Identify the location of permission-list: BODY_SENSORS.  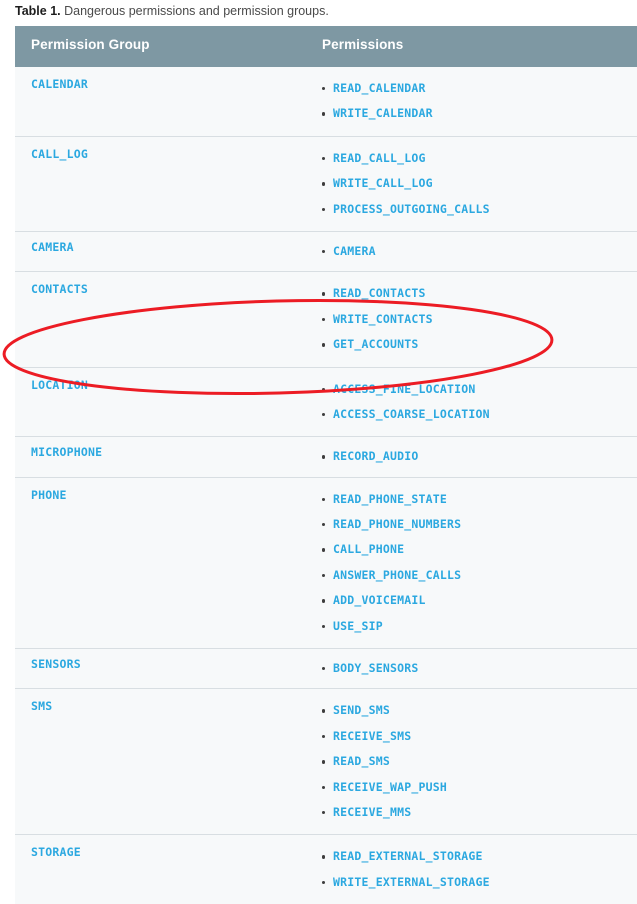
(471, 668).